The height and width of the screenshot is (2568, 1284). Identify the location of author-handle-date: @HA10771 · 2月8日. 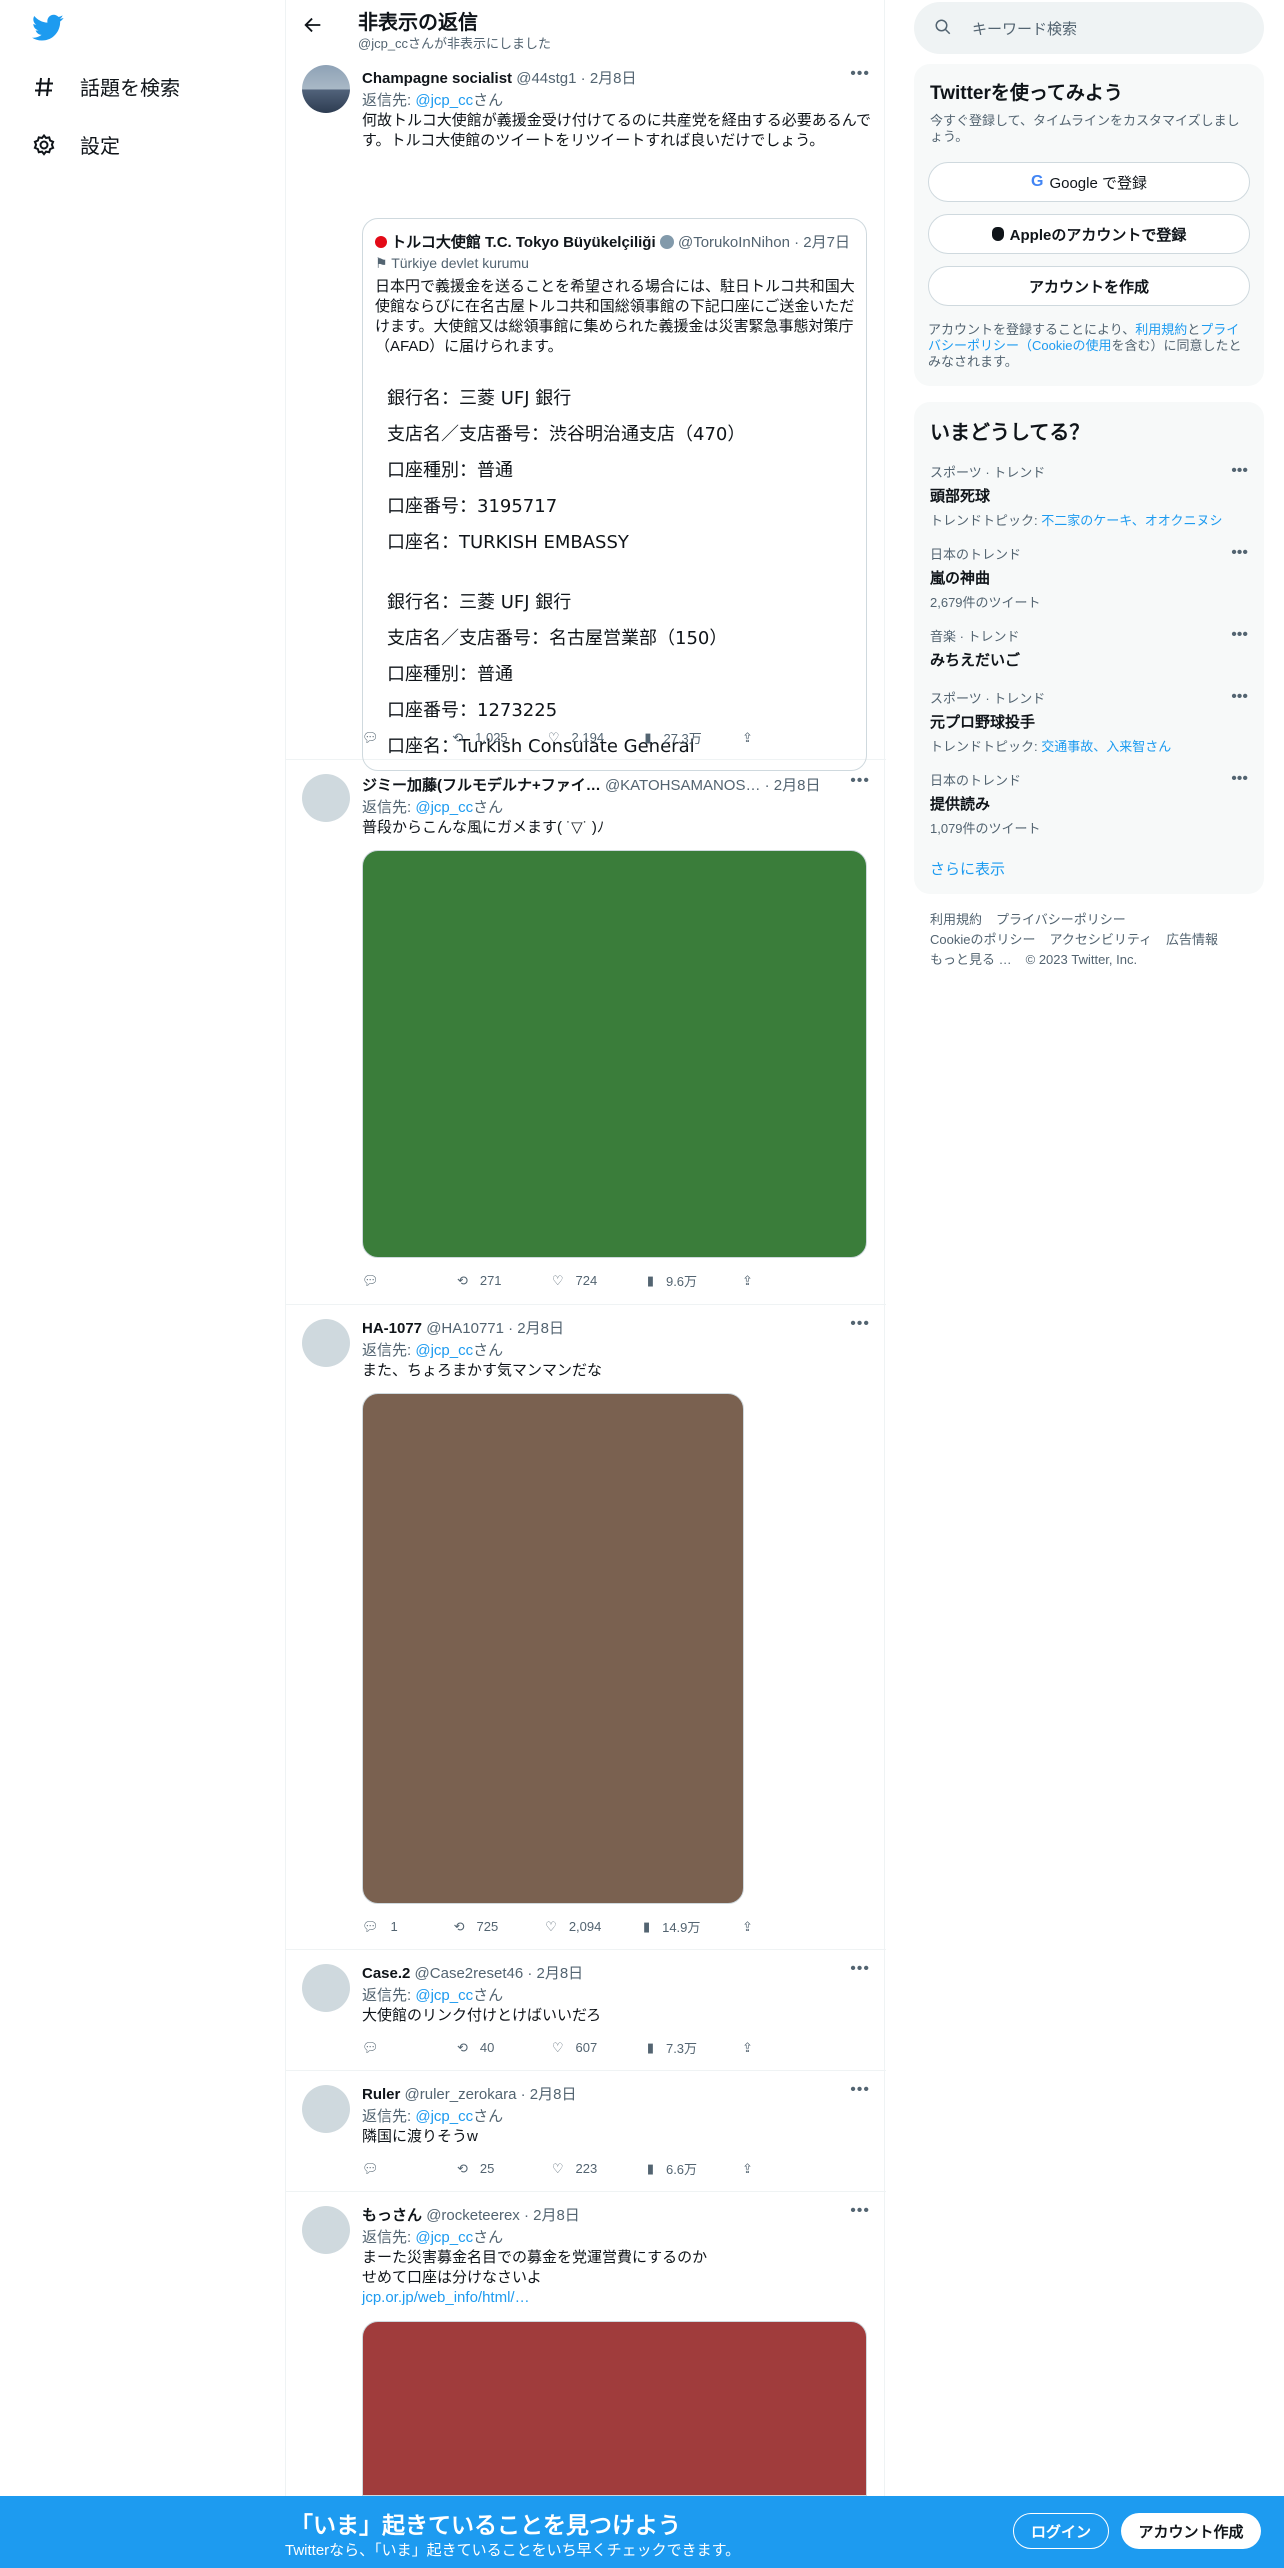
(495, 1328).